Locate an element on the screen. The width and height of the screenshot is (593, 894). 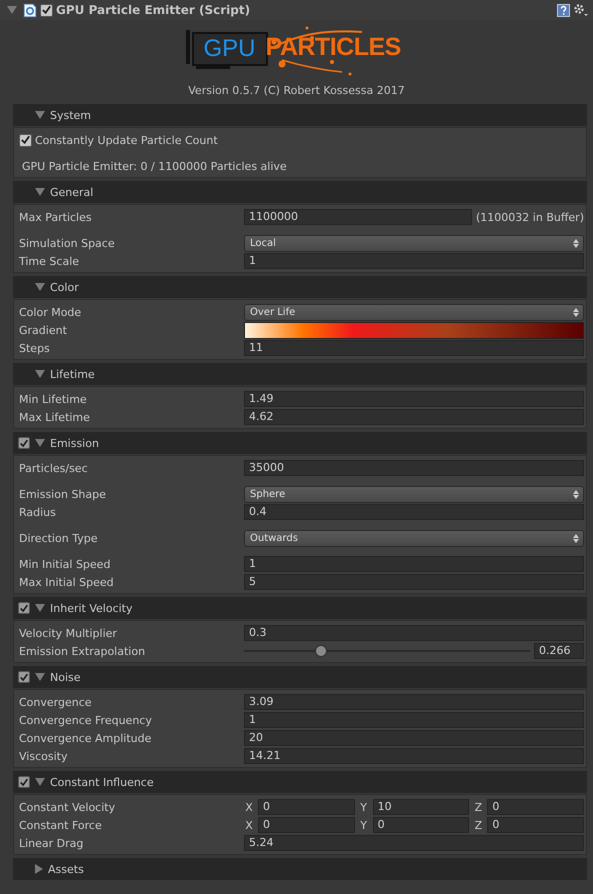
field-label: Viscosity is located at coordinates (43, 756).